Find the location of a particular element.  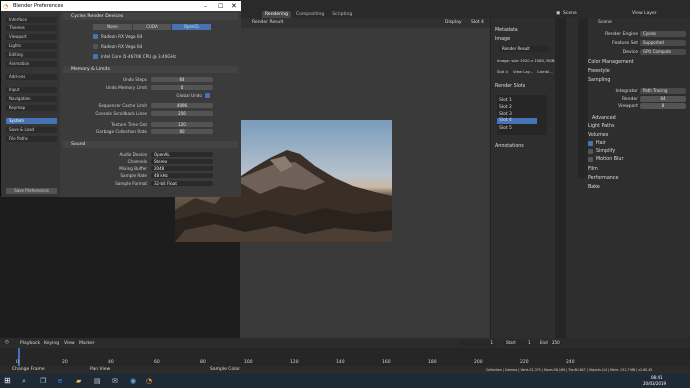

cycles-devices-section: Cycles Render Devices is located at coordinates (150, 16).